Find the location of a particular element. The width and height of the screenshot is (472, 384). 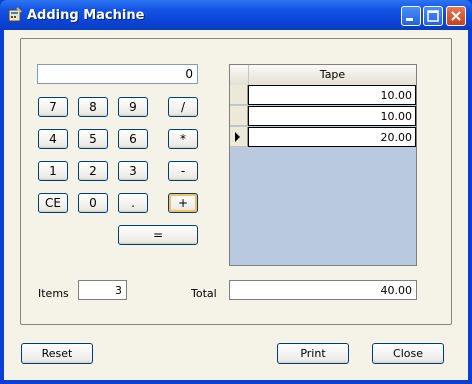

close-button: Close is located at coordinates (408, 353).